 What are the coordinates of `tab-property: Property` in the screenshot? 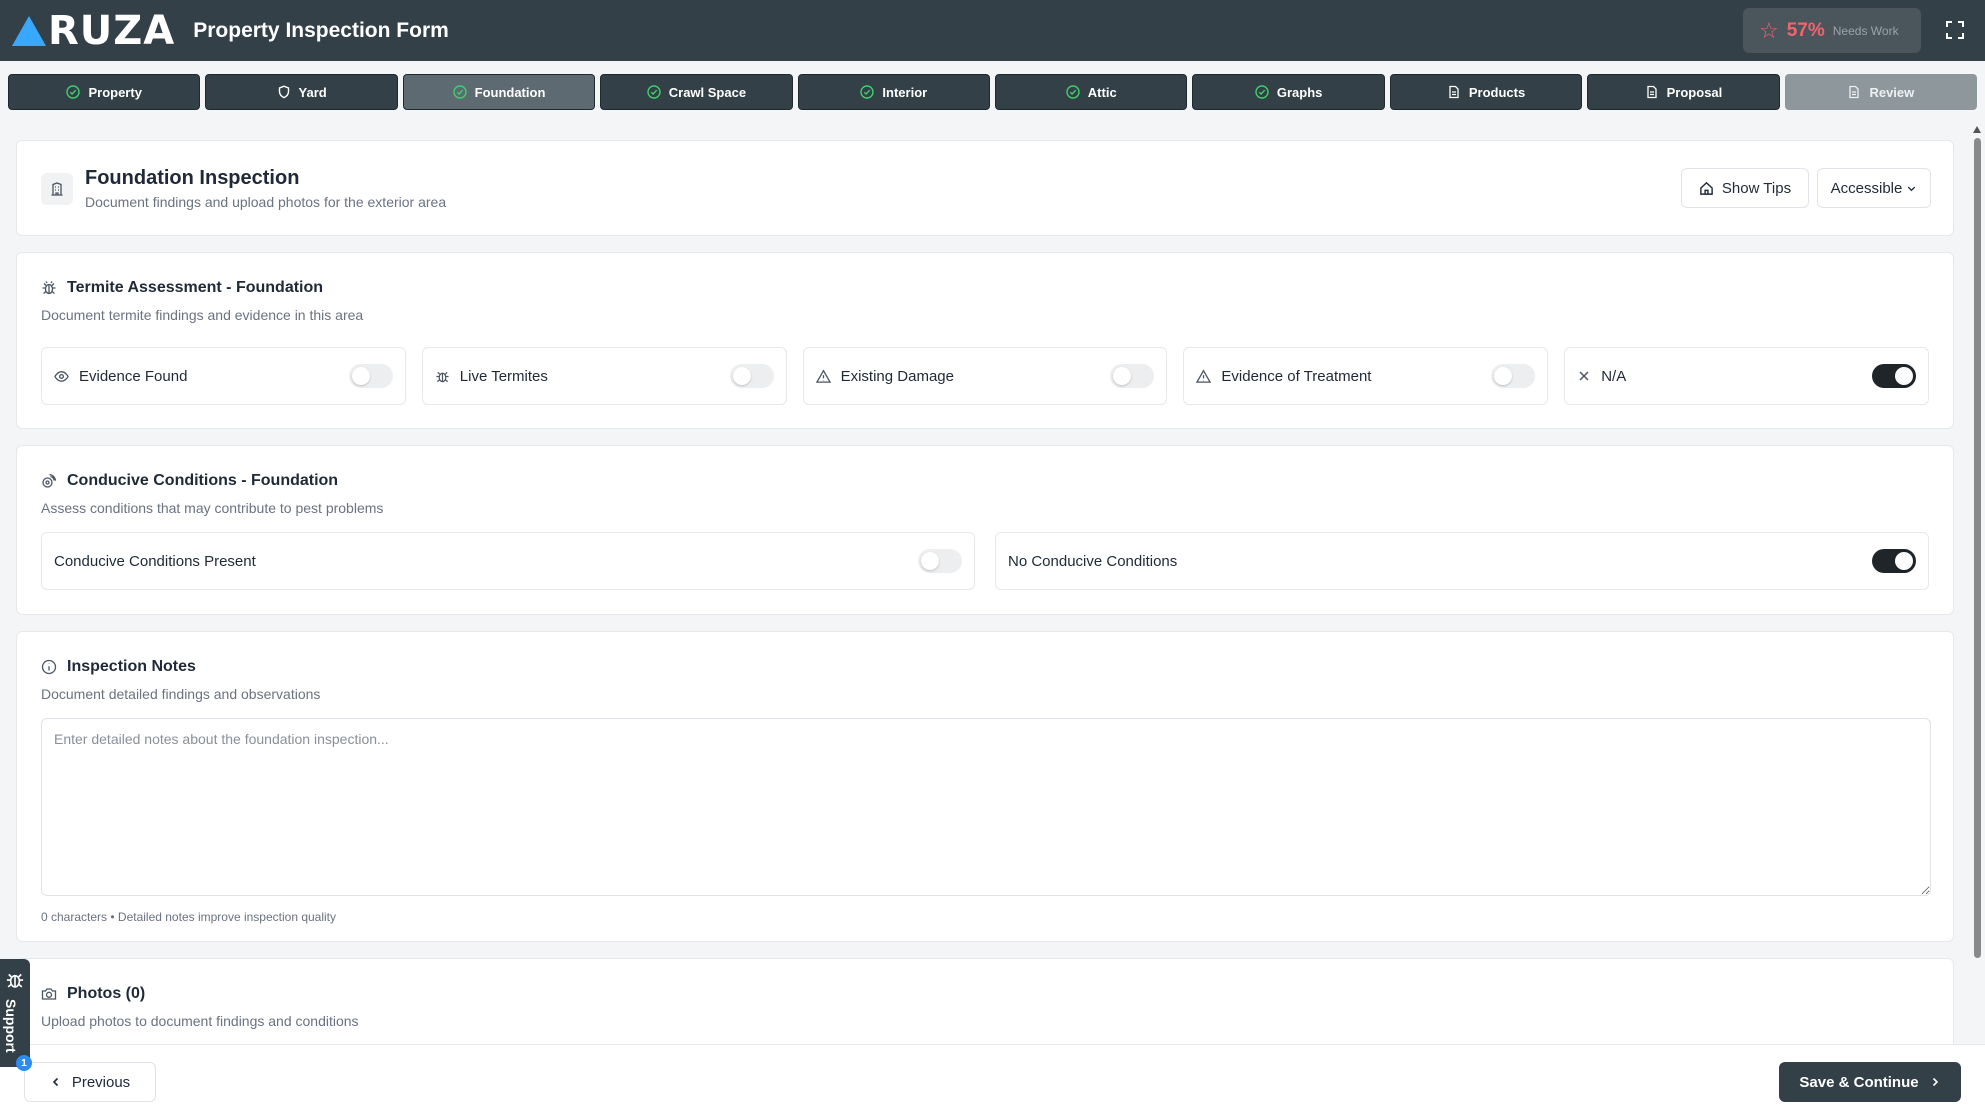 It's located at (104, 92).